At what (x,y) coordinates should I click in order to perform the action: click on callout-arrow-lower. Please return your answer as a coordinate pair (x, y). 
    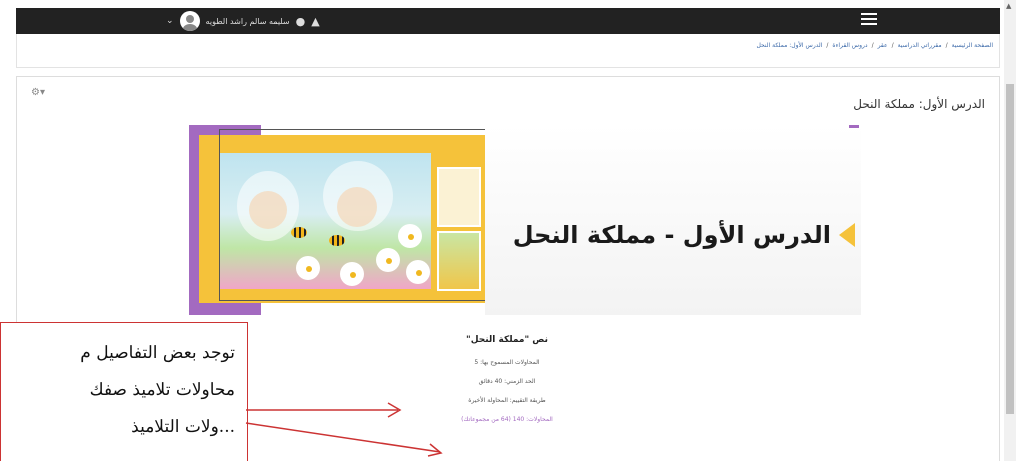
    Looking at the image, I should click on (344, 439).